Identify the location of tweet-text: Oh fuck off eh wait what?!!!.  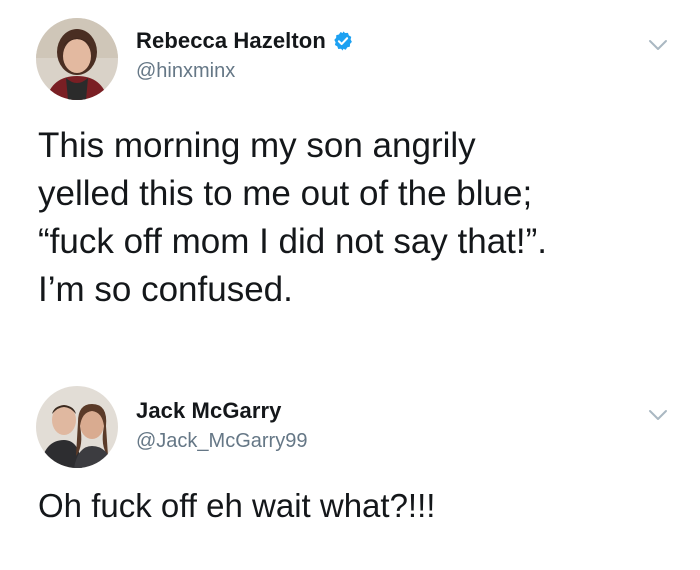
(237, 505).